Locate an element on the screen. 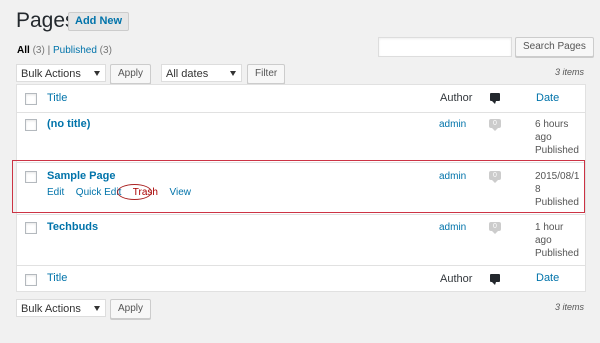 The image size is (600, 343). bulk-actions-select-top: Bulk Actions is located at coordinates (61, 73).